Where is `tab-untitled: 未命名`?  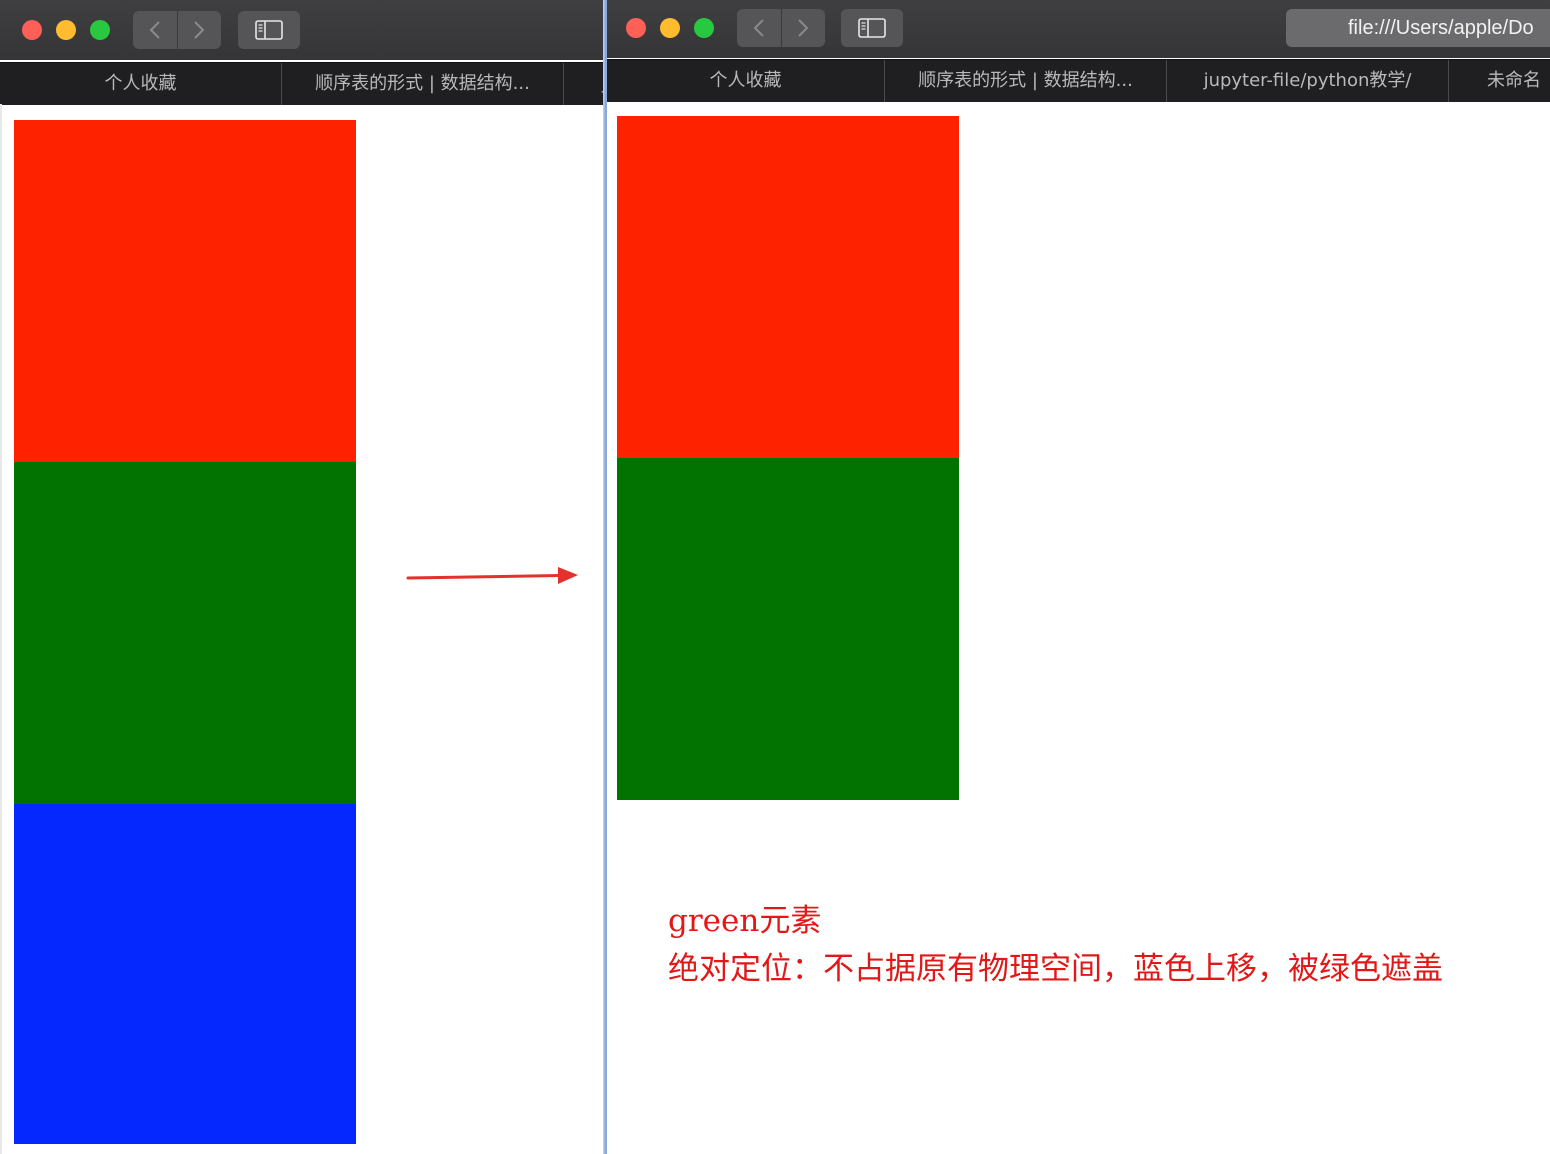
tab-untitled: 未命名 is located at coordinates (1499, 81).